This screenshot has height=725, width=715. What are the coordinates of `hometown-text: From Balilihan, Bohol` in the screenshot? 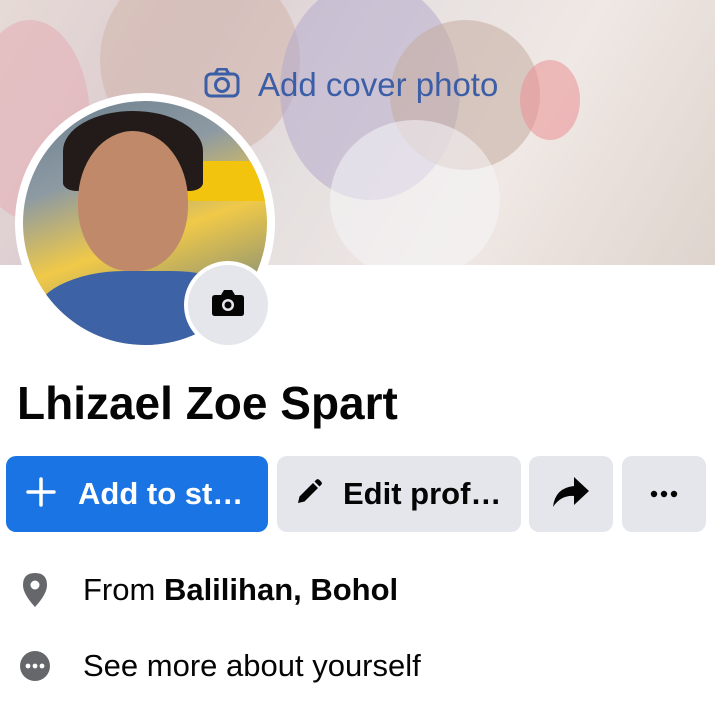 It's located at (240, 590).